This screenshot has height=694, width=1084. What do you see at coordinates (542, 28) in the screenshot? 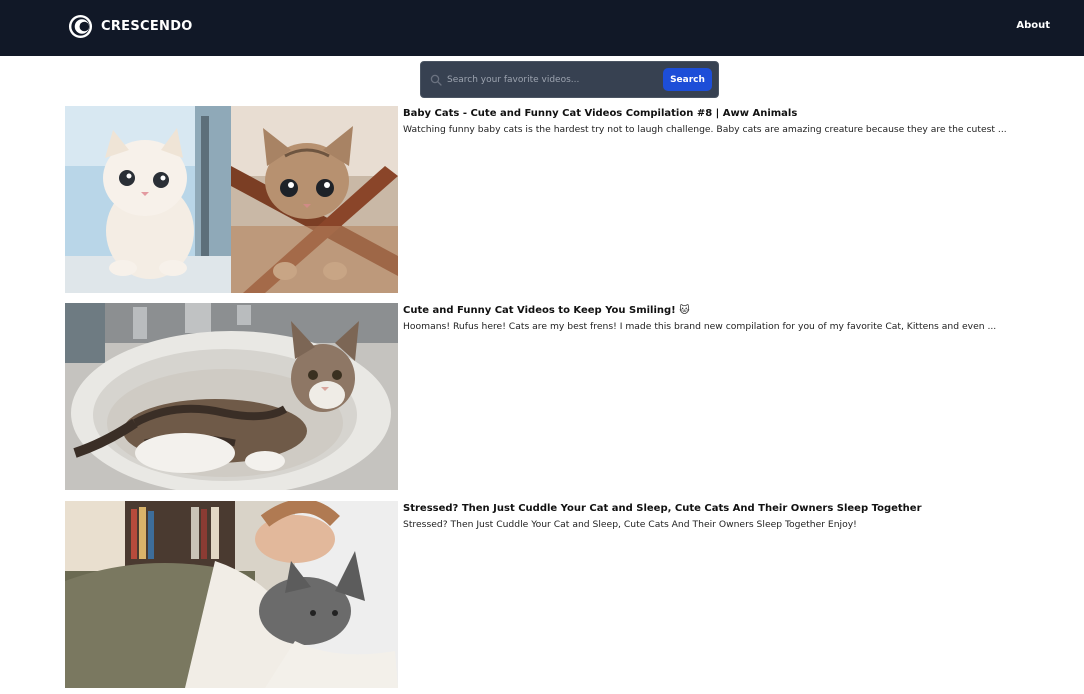
I see `top-navbar: CRESCENDO About` at bounding box center [542, 28].